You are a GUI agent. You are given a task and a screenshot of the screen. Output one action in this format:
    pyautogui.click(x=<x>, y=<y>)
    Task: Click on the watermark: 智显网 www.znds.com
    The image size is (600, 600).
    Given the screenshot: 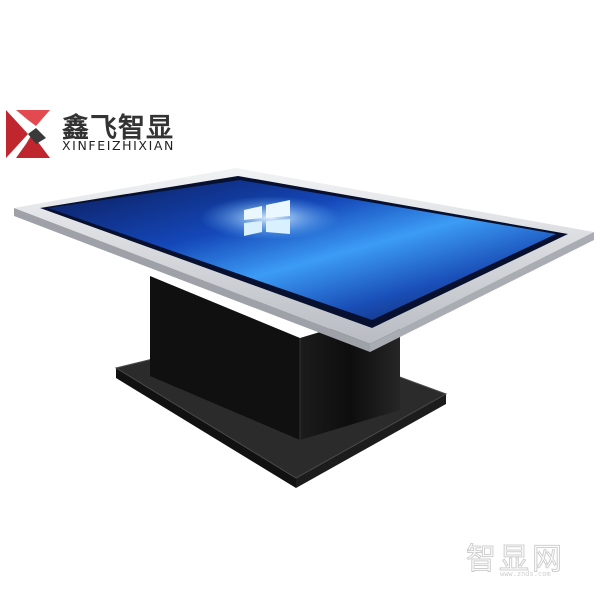 What is the action you would take?
    pyautogui.click(x=526, y=558)
    